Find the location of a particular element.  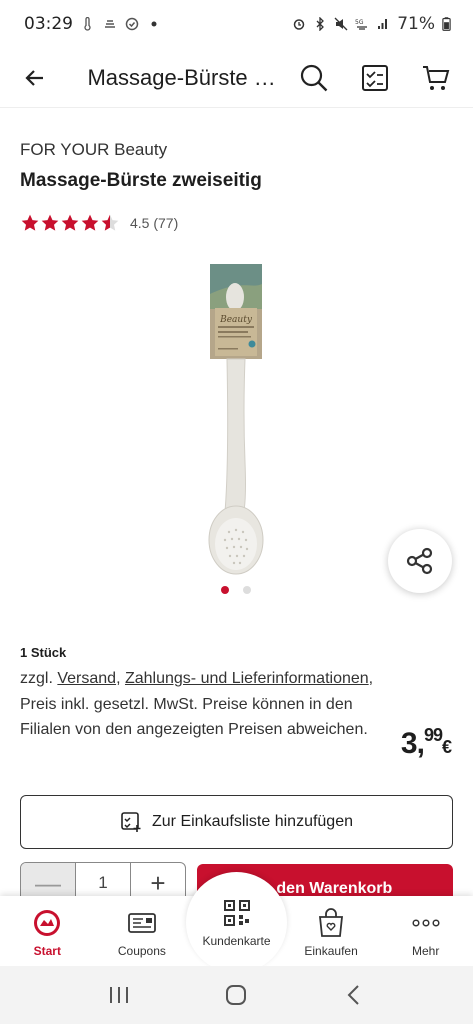

system-back-button is located at coordinates (354, 995).